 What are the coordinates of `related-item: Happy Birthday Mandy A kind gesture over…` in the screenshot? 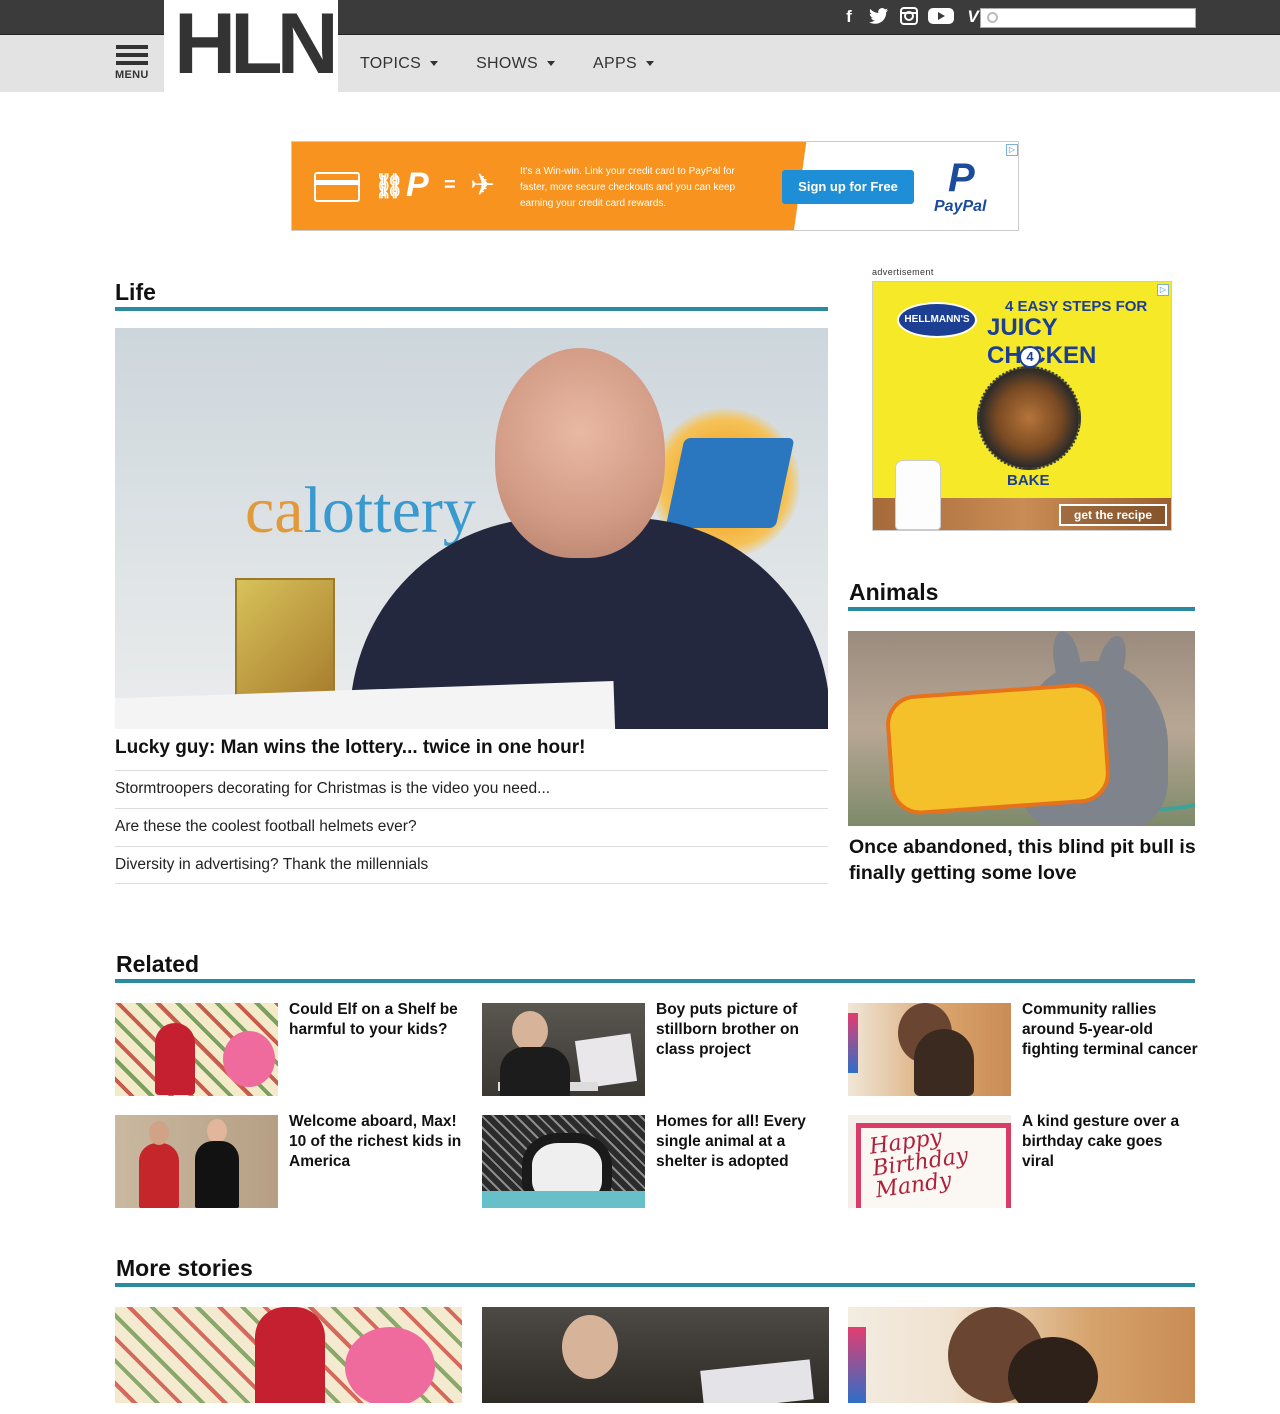 It's located at (1023, 1160).